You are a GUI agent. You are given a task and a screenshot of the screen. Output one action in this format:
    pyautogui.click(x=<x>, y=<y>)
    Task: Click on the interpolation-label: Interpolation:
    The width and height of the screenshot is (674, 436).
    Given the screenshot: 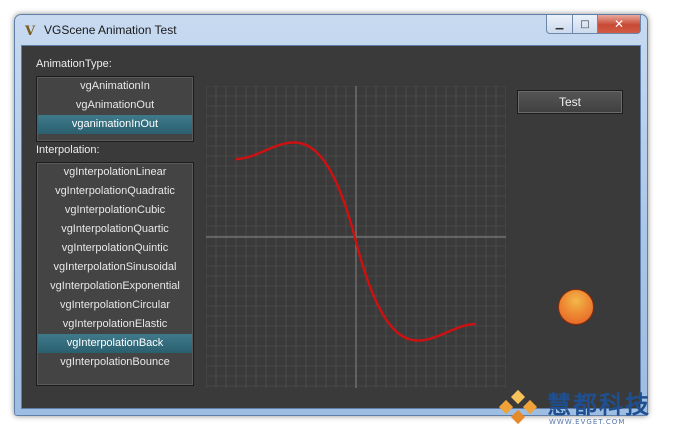 What is the action you would take?
    pyautogui.click(x=68, y=150)
    